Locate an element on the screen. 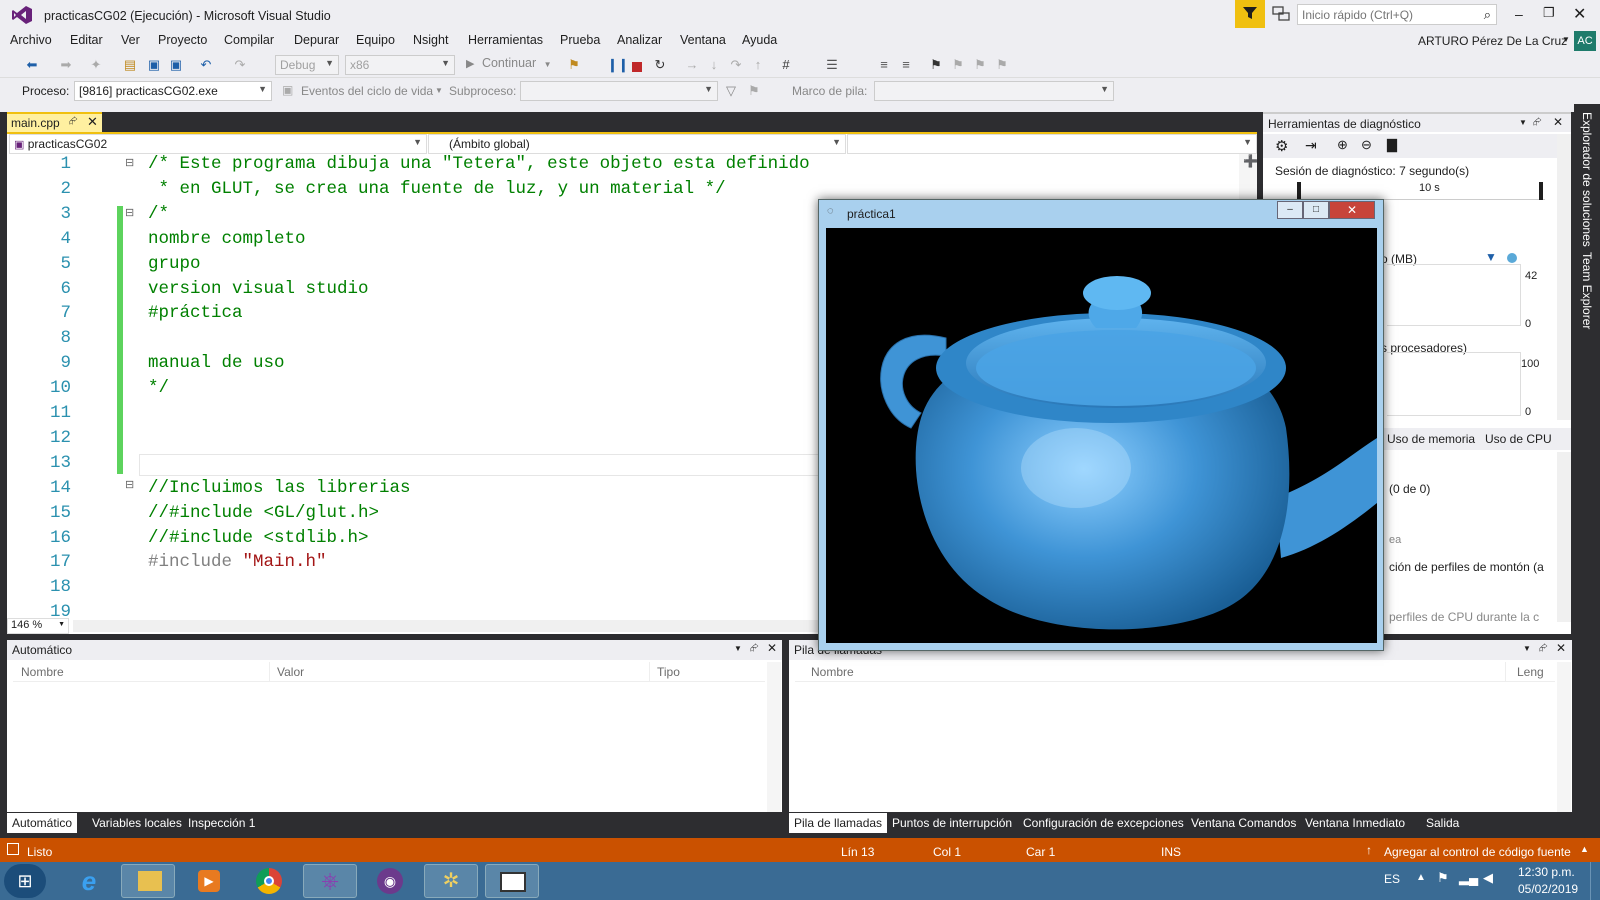 The width and height of the screenshot is (1600, 900). code-line: //#include <GL/glut.h> is located at coordinates (263, 513).